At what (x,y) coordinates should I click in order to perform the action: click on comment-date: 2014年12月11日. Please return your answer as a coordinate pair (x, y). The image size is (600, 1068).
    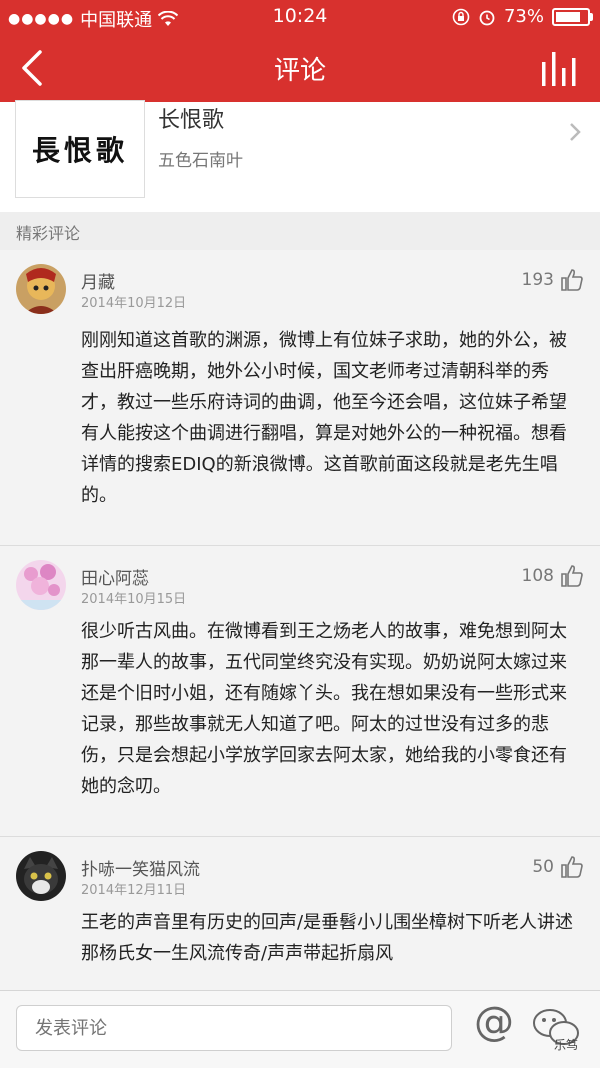
    Looking at the image, I should click on (134, 890).